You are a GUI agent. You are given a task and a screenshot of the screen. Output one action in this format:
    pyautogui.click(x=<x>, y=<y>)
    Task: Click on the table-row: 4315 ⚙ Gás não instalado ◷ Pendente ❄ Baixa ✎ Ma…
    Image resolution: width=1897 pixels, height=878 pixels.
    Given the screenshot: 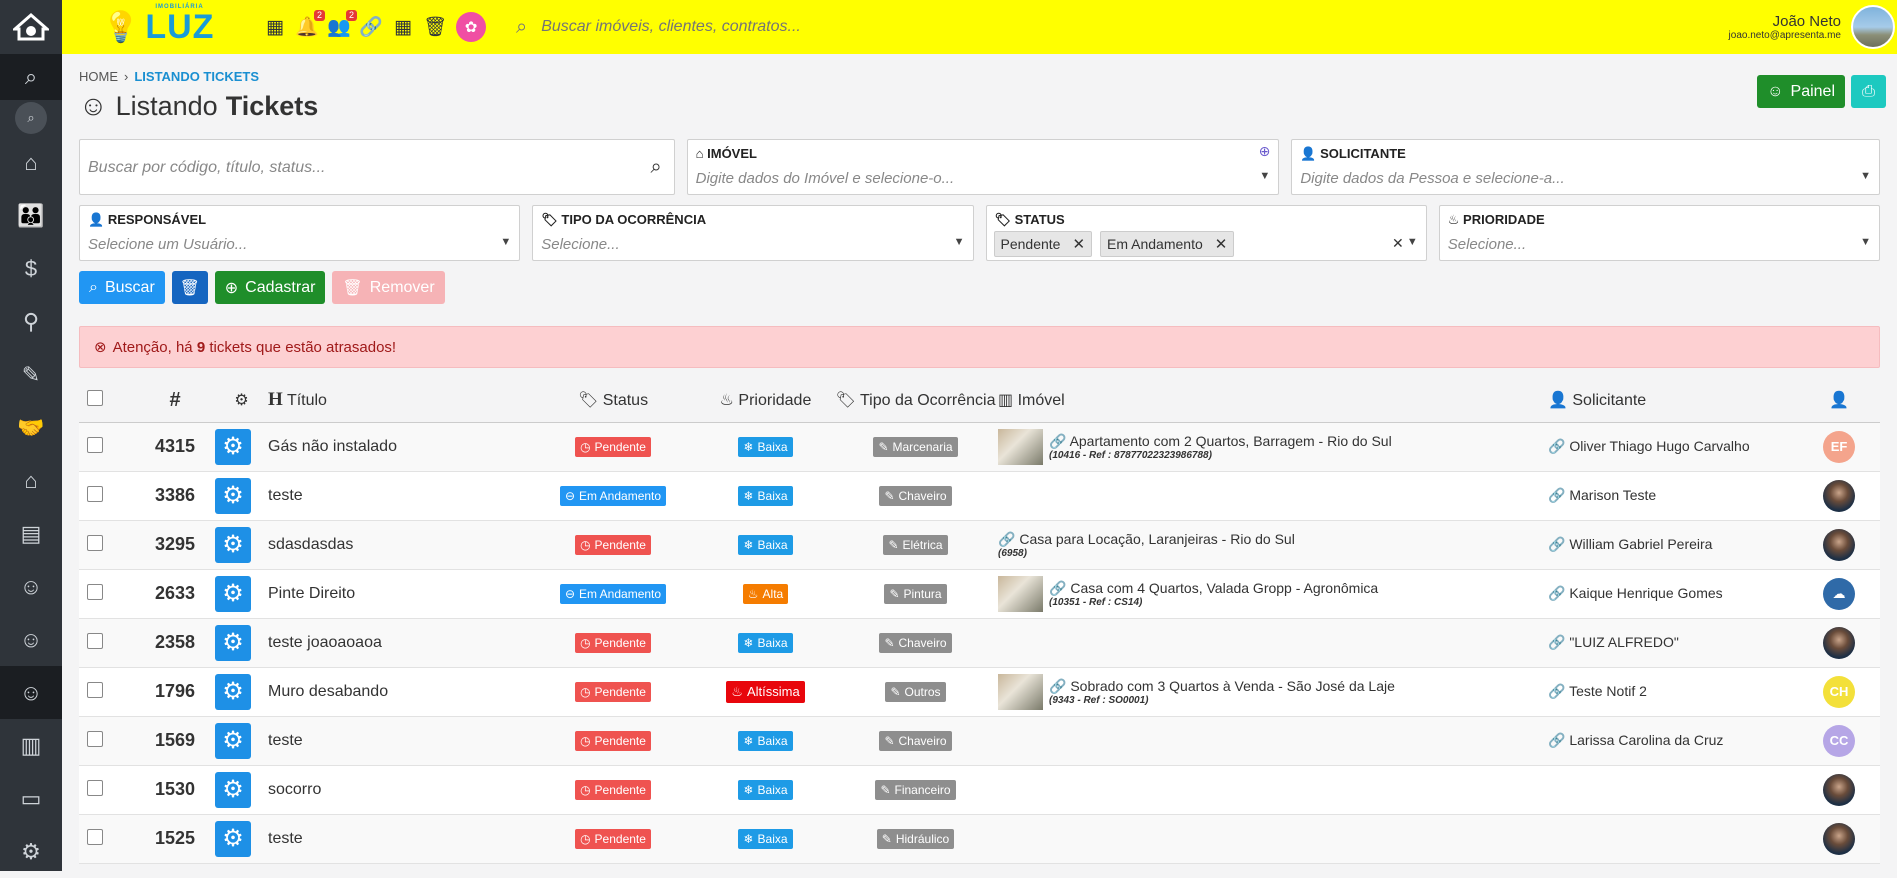 What is the action you would take?
    pyautogui.click(x=979, y=447)
    